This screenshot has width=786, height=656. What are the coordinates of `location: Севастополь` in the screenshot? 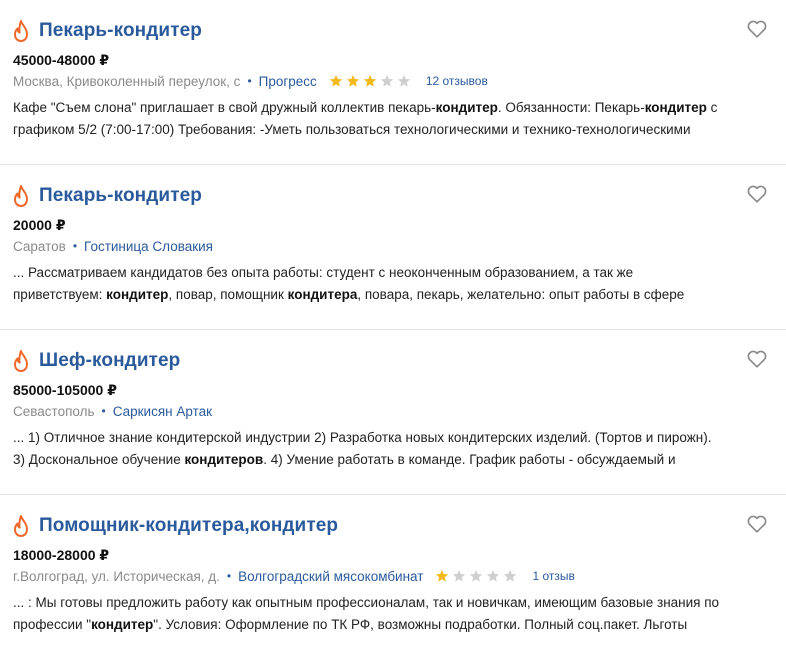 It's located at (54, 411).